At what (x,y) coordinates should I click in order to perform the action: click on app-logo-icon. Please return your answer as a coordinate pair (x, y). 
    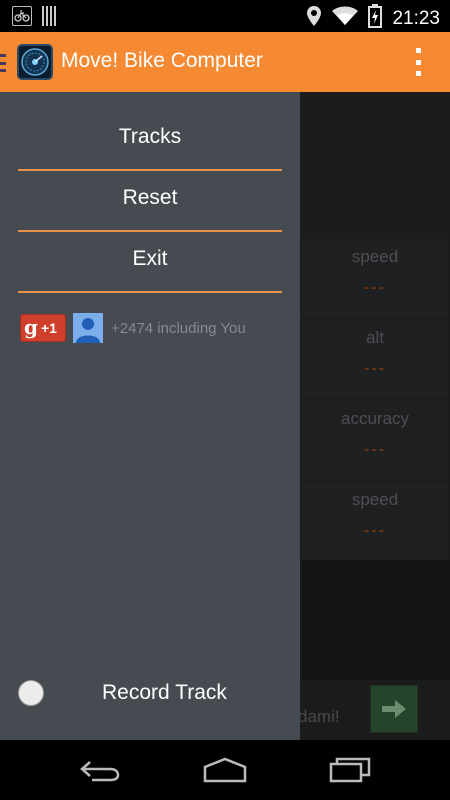
    Looking at the image, I should click on (35, 62).